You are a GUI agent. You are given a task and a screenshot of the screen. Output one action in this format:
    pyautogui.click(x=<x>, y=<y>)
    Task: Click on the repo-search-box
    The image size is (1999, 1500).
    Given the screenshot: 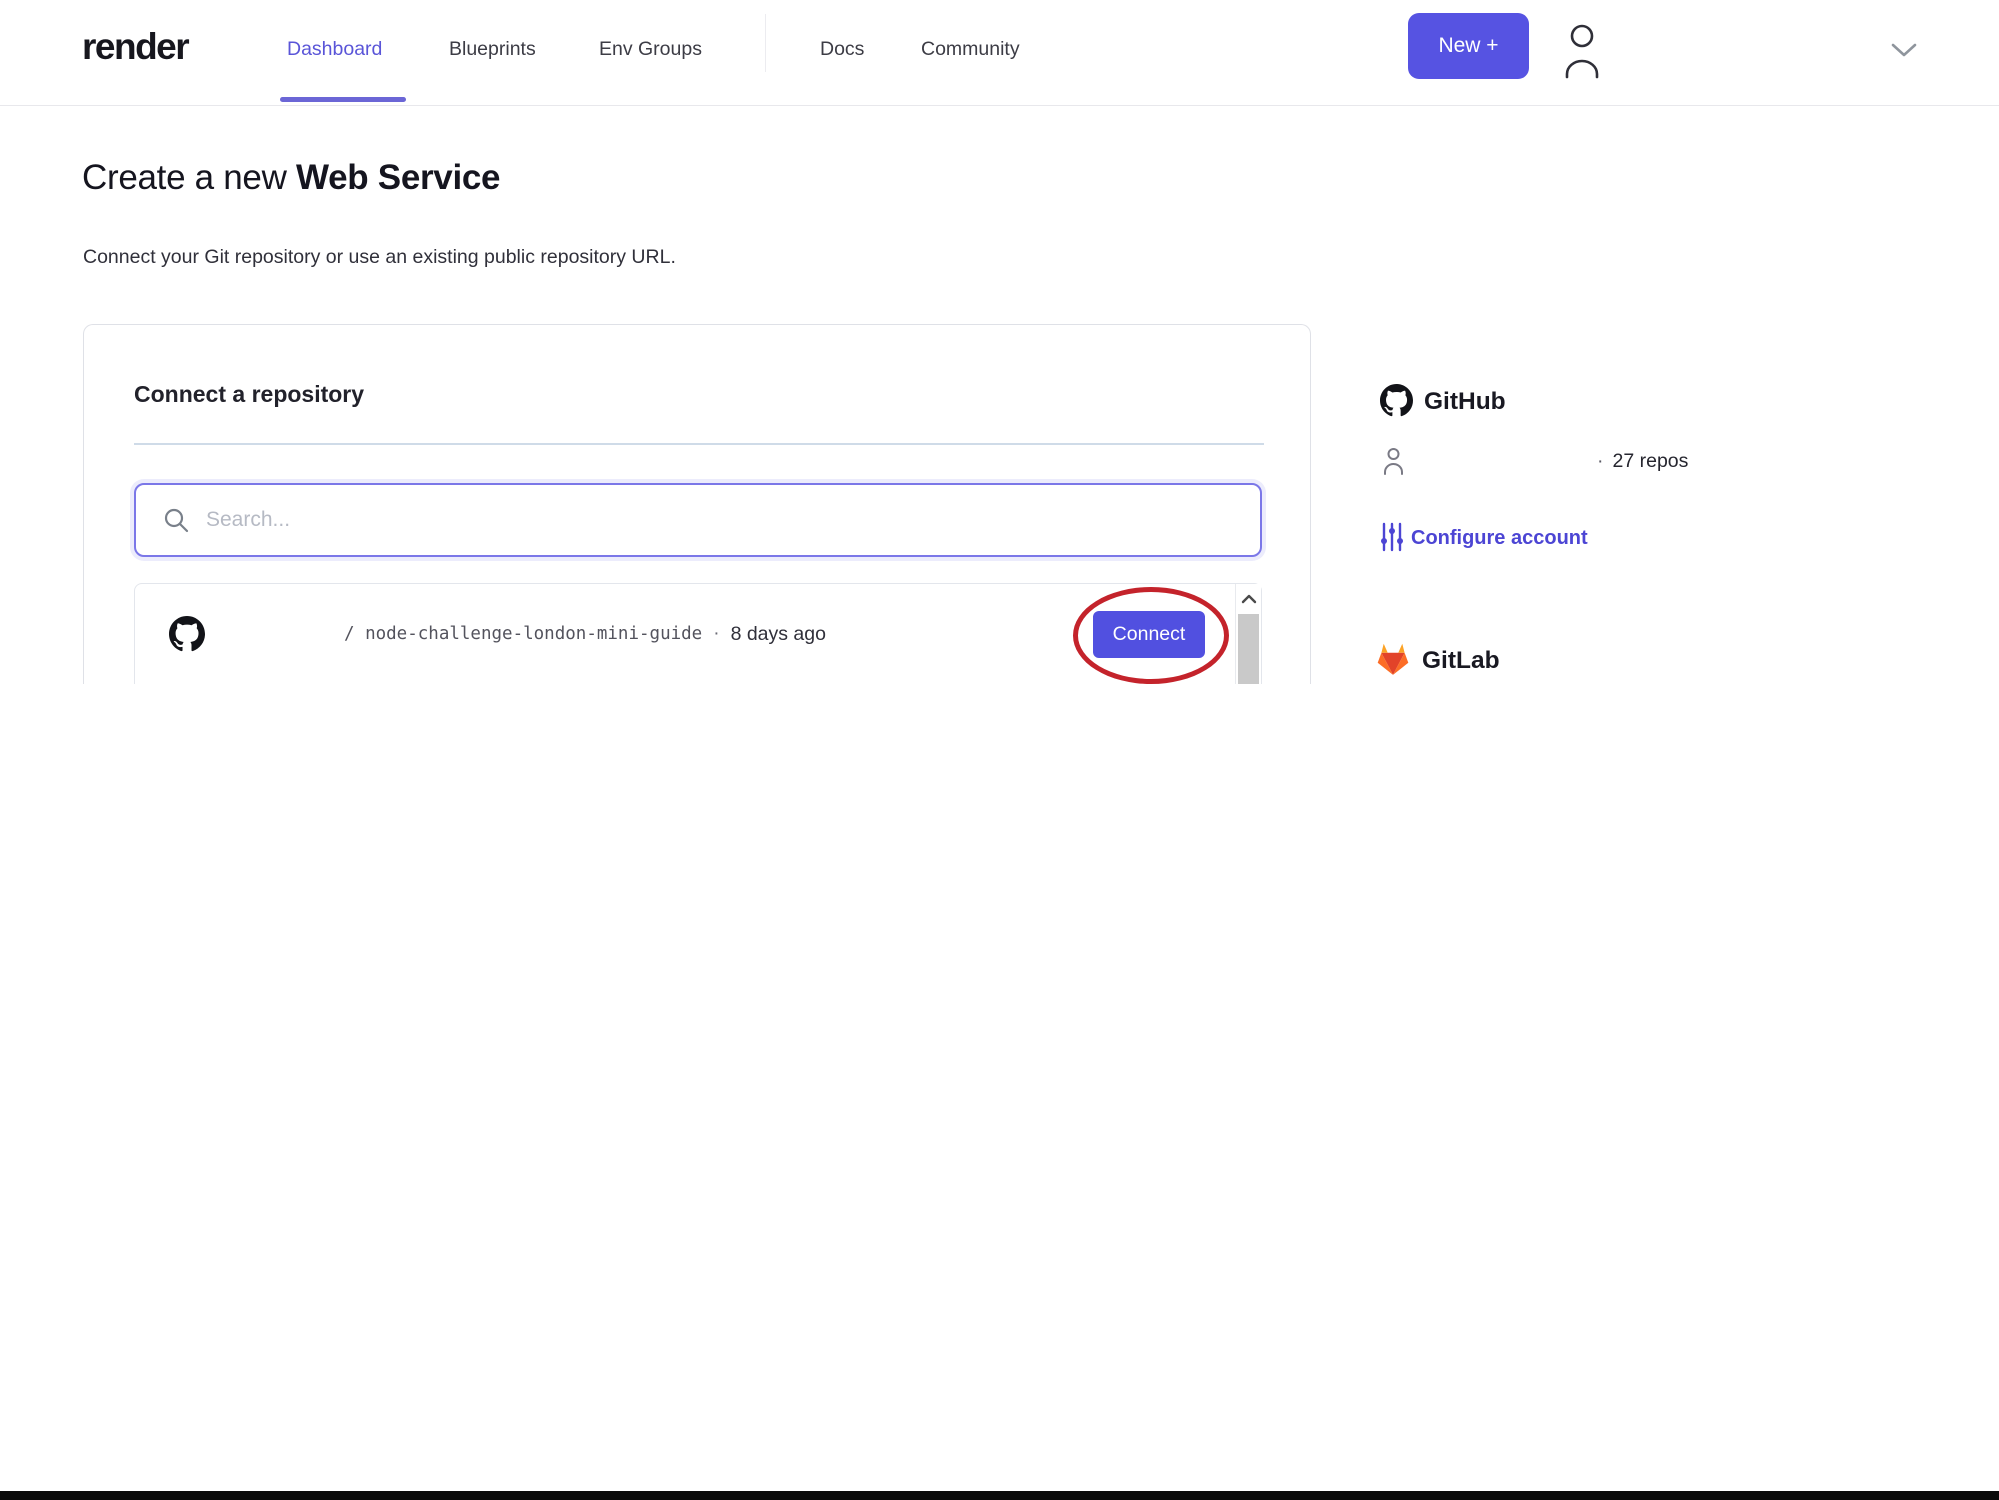 What is the action you would take?
    pyautogui.click(x=698, y=520)
    